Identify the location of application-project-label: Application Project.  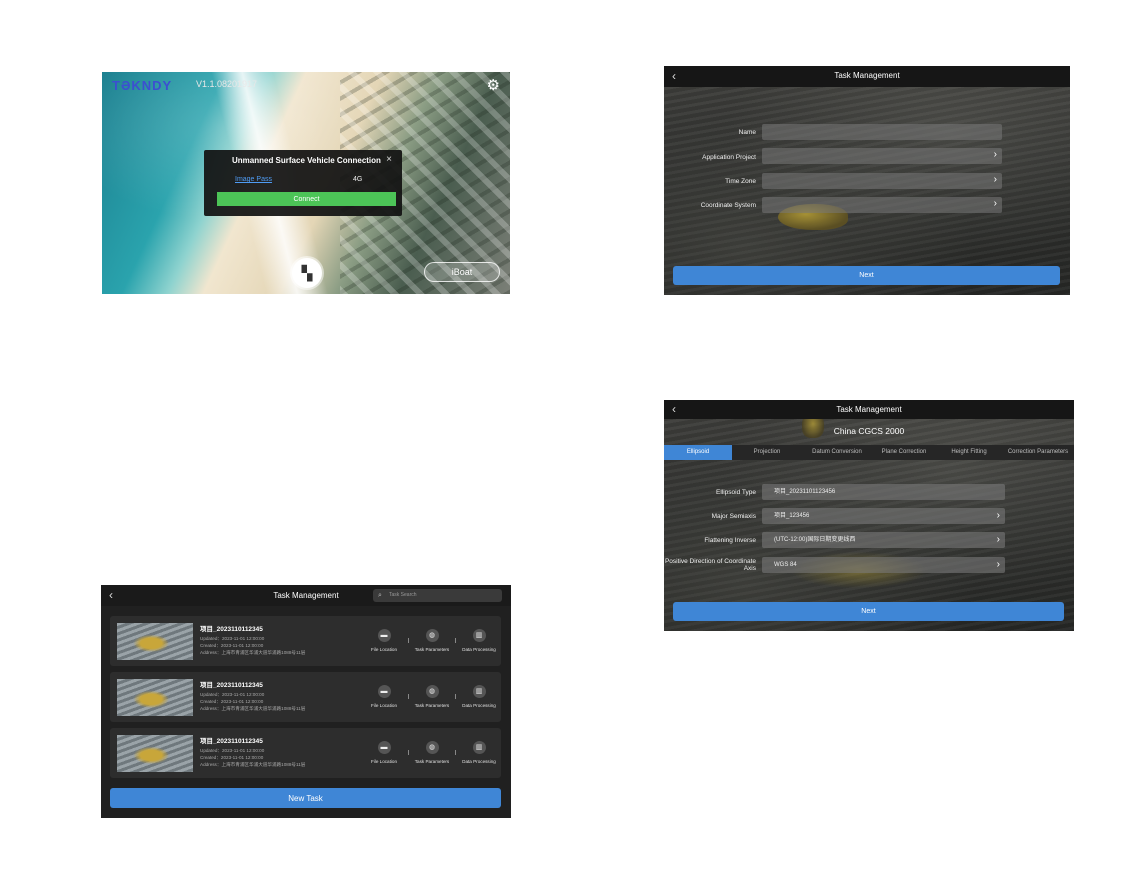
(729, 157).